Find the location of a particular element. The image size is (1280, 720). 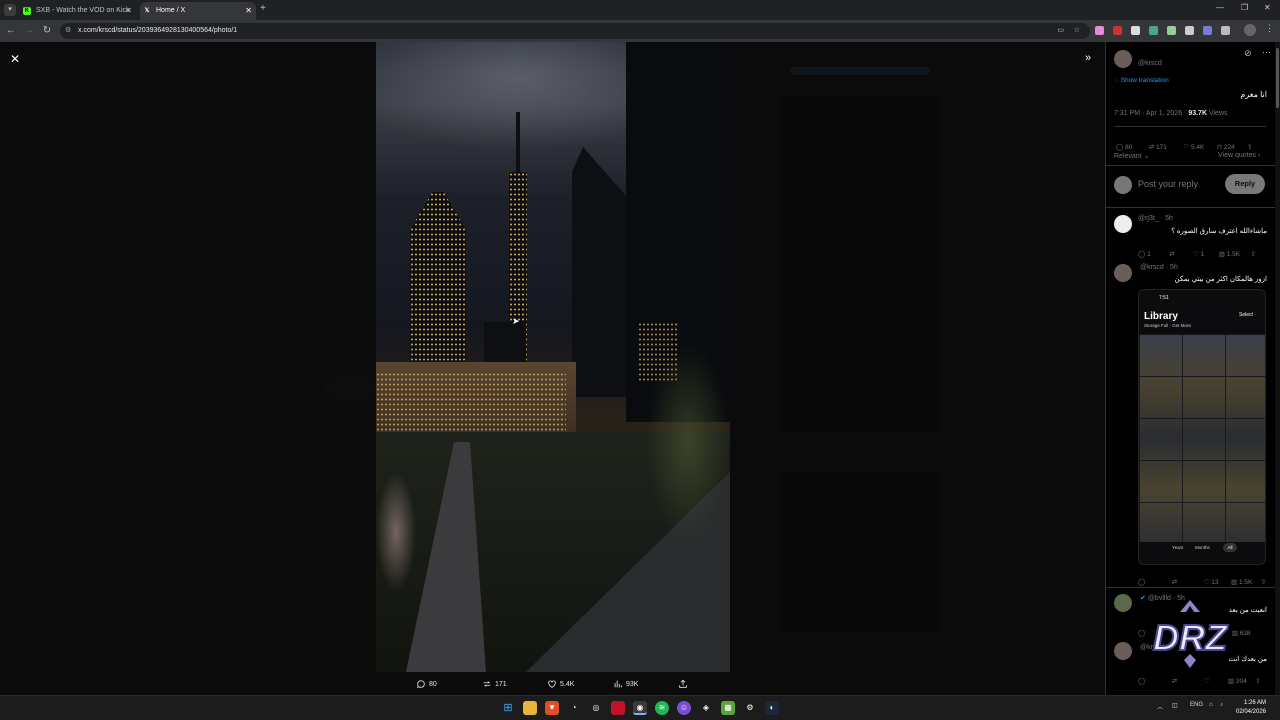

like-count: 5.4K is located at coordinates (1198, 147).